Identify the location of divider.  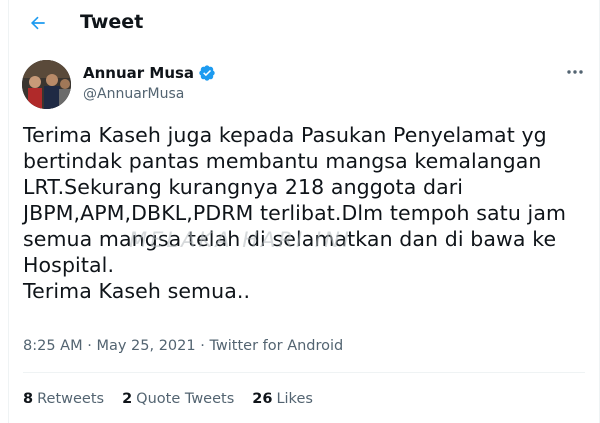
(304, 372).